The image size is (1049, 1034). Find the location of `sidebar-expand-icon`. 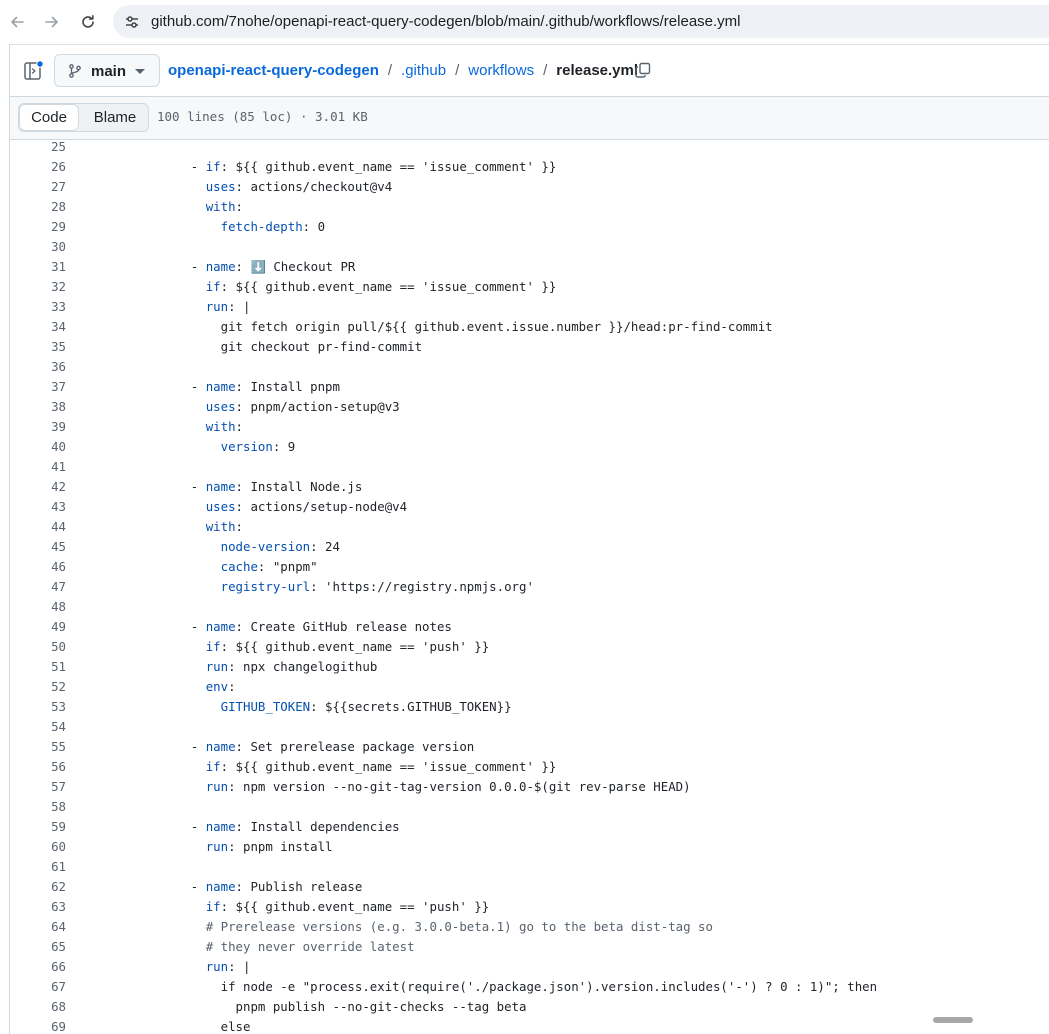

sidebar-expand-icon is located at coordinates (34, 71).